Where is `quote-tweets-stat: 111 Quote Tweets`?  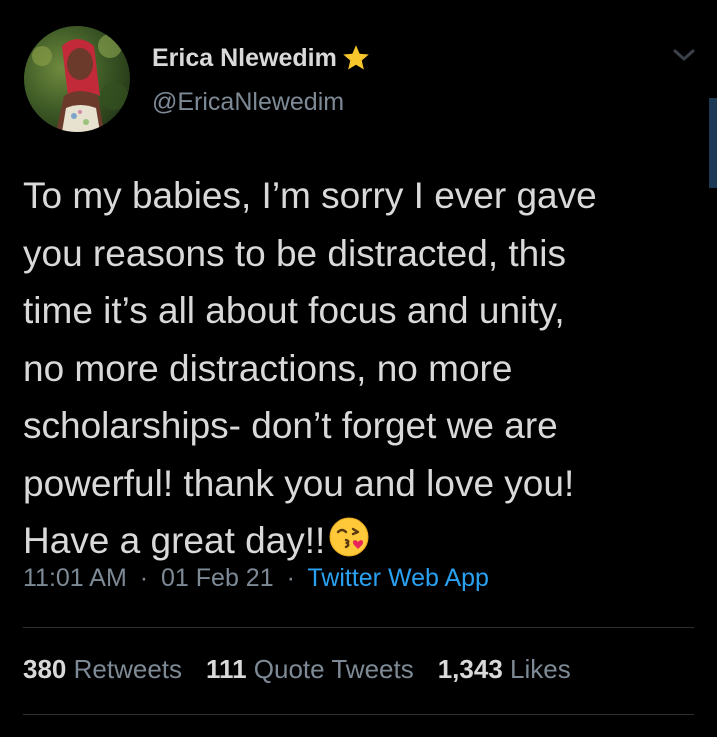
quote-tweets-stat: 111 Quote Tweets is located at coordinates (310, 669).